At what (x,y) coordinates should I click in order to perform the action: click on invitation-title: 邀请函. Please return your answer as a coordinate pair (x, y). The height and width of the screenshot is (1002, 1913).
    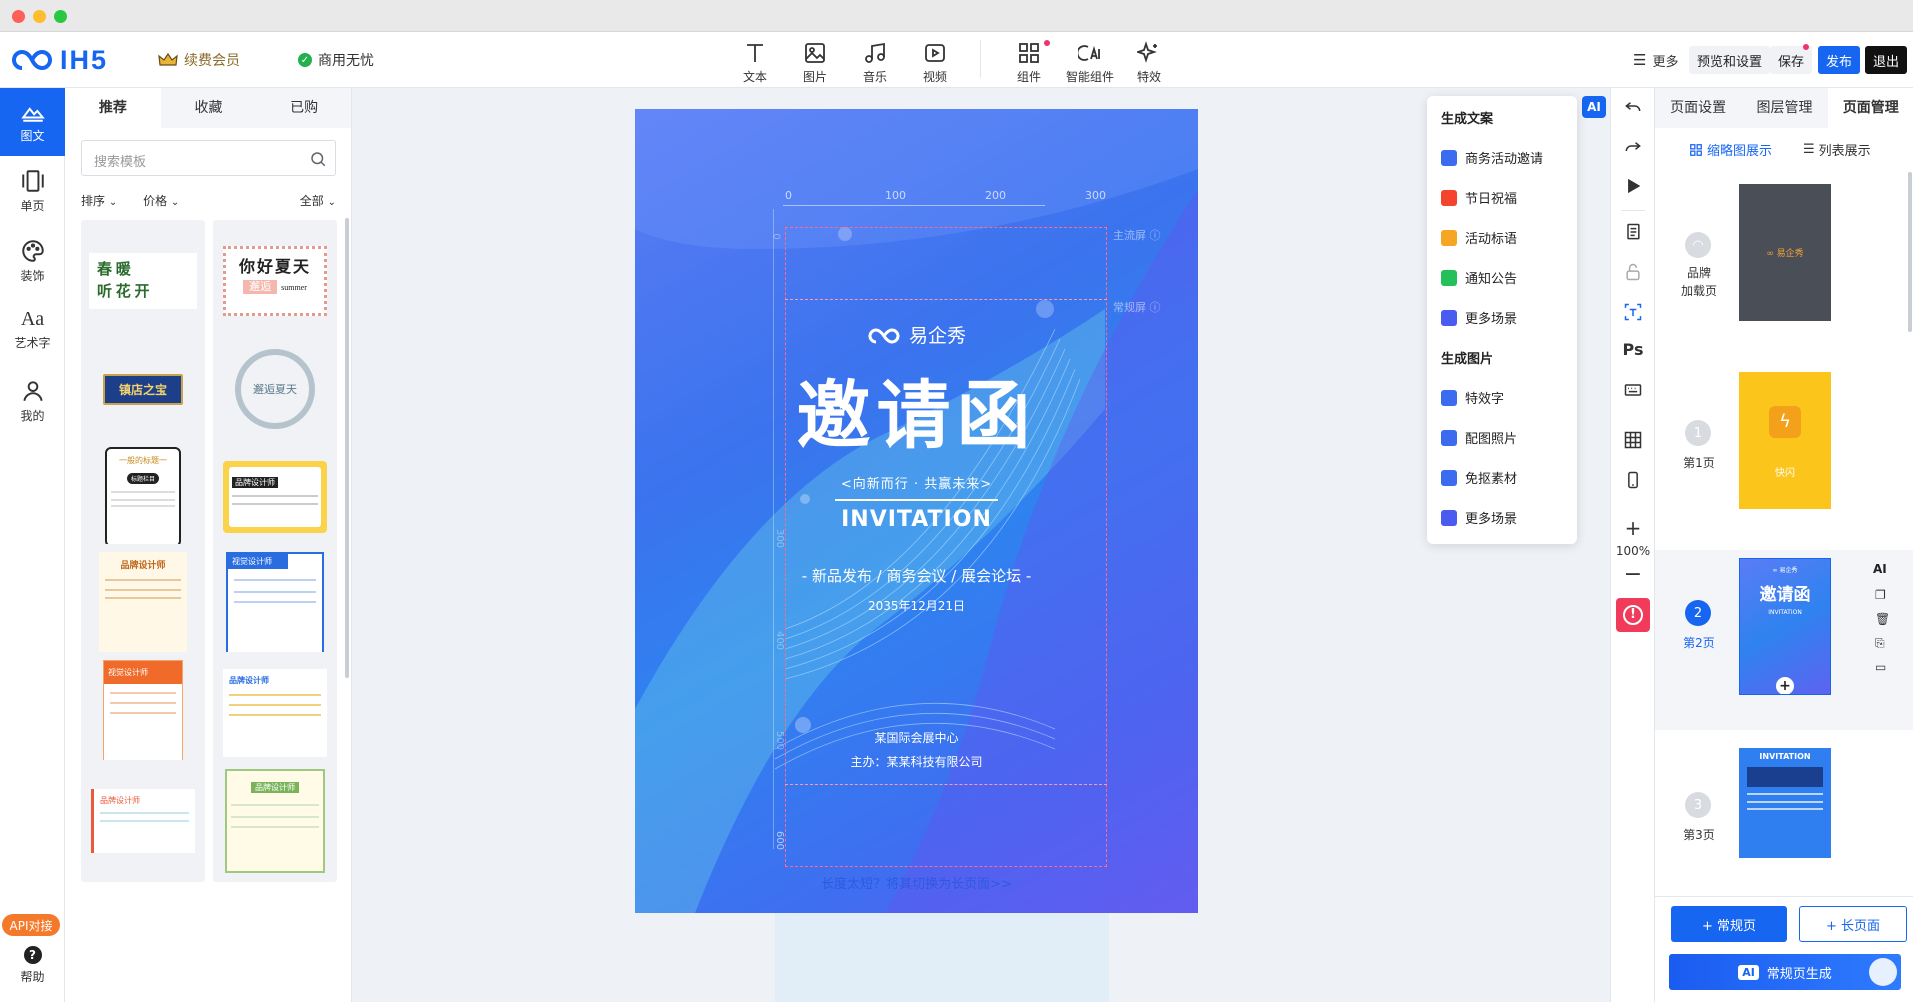
    Looking at the image, I should click on (916, 416).